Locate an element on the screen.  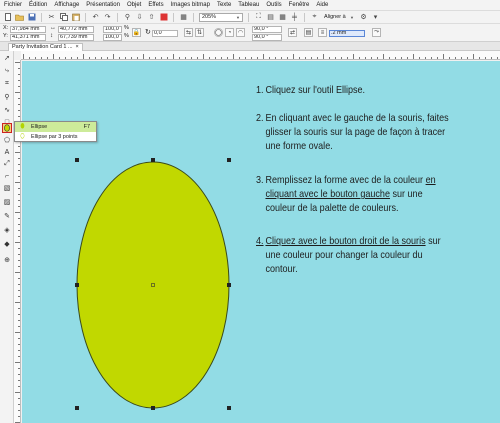
vertical-ruler is located at coordinates (17, 241).